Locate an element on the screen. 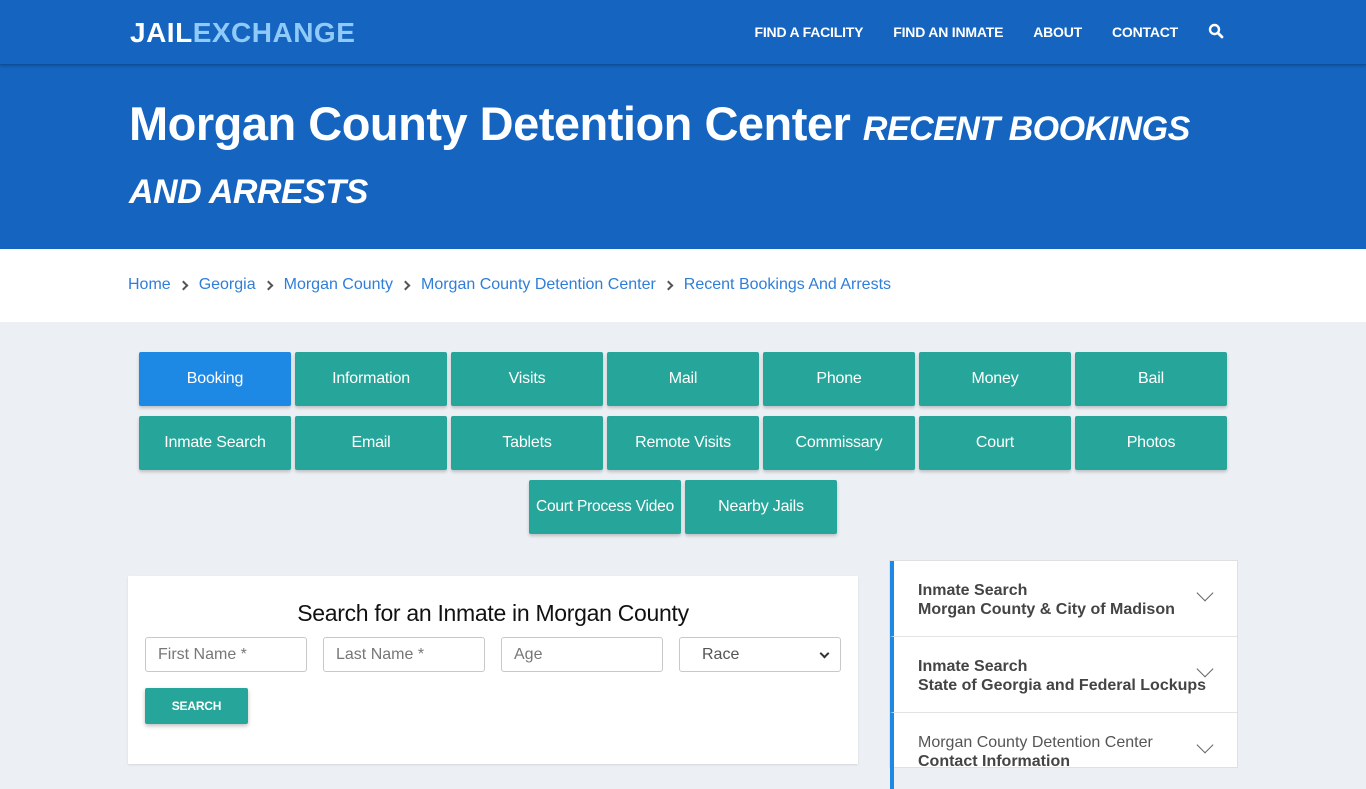 The image size is (1366, 789). tab-commissary: Commissary is located at coordinates (839, 443).